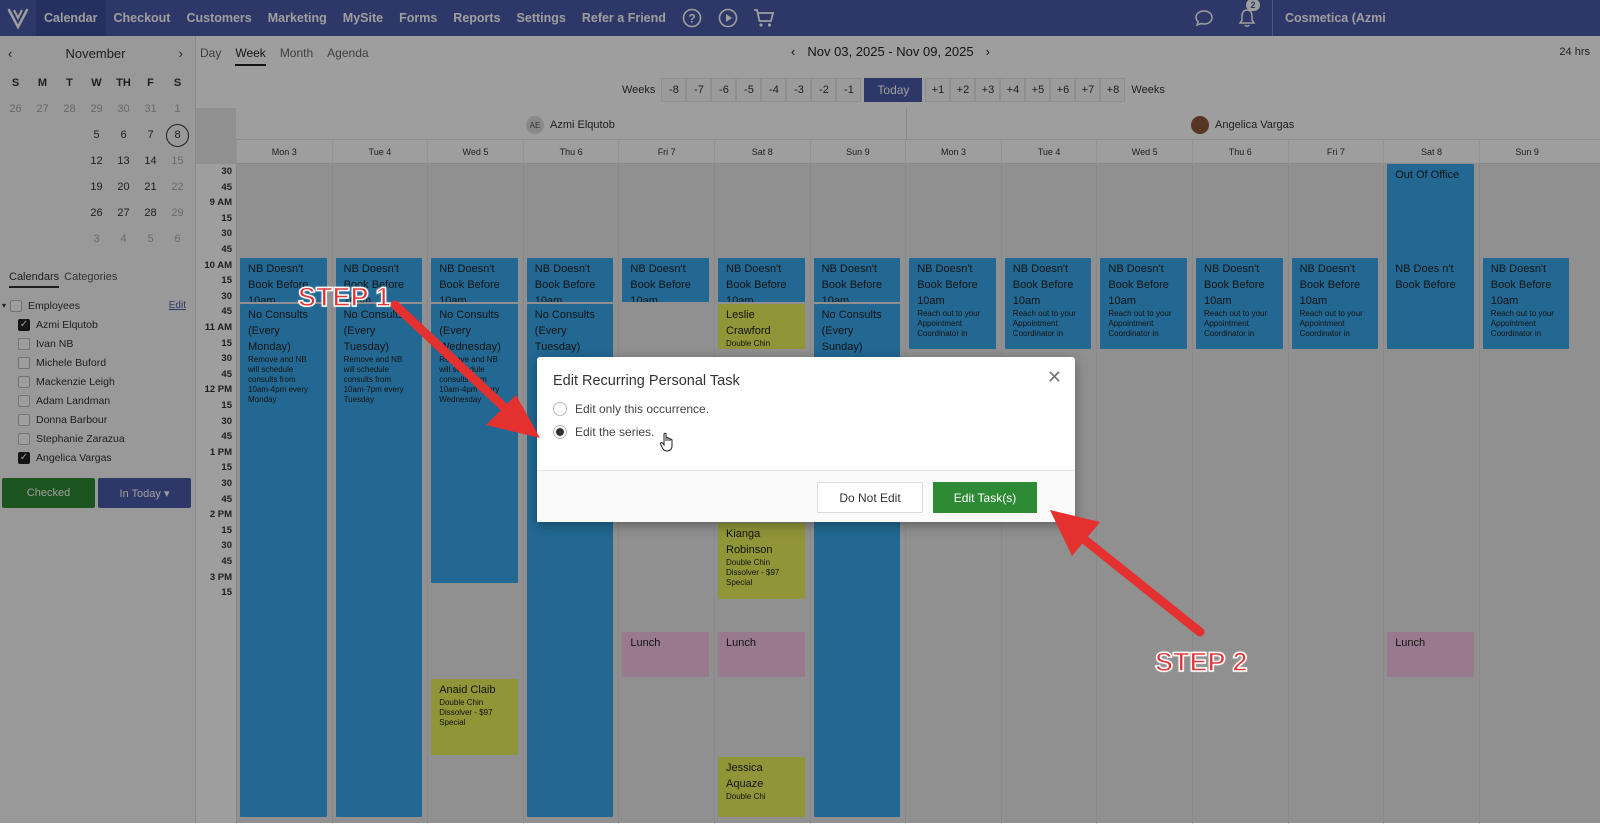 This screenshot has height=824, width=1600. I want to click on step1-arrow, so click(465, 369).